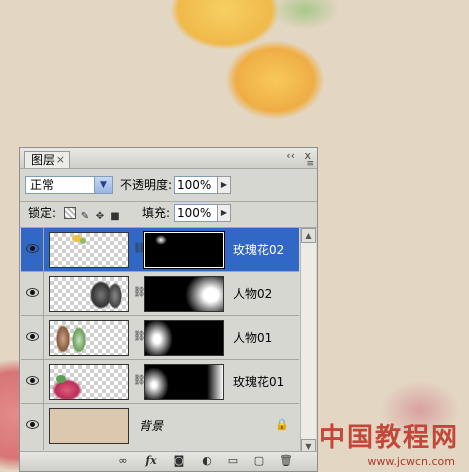 This screenshot has height=472, width=469. Describe the element at coordinates (252, 337) in the screenshot. I see `layer-name: 人物01` at that location.